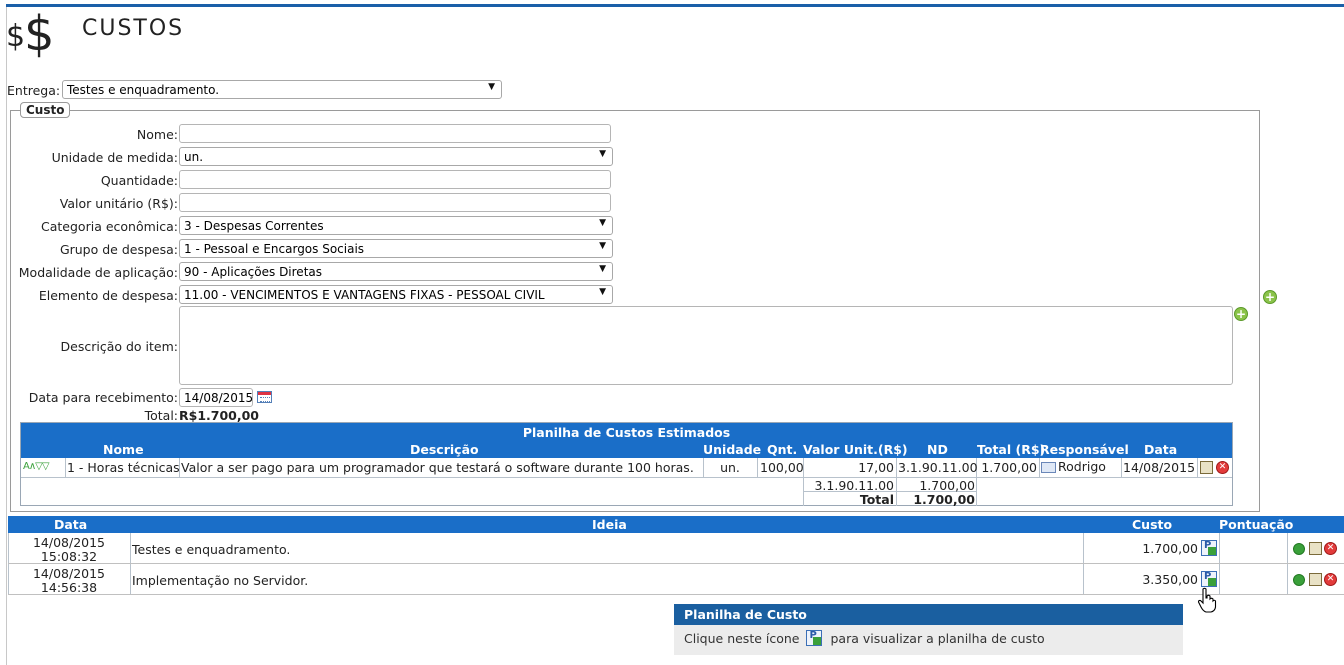 This screenshot has width=1344, height=665. What do you see at coordinates (782, 449) in the screenshot?
I see `col-qnt: Qnt.` at bounding box center [782, 449].